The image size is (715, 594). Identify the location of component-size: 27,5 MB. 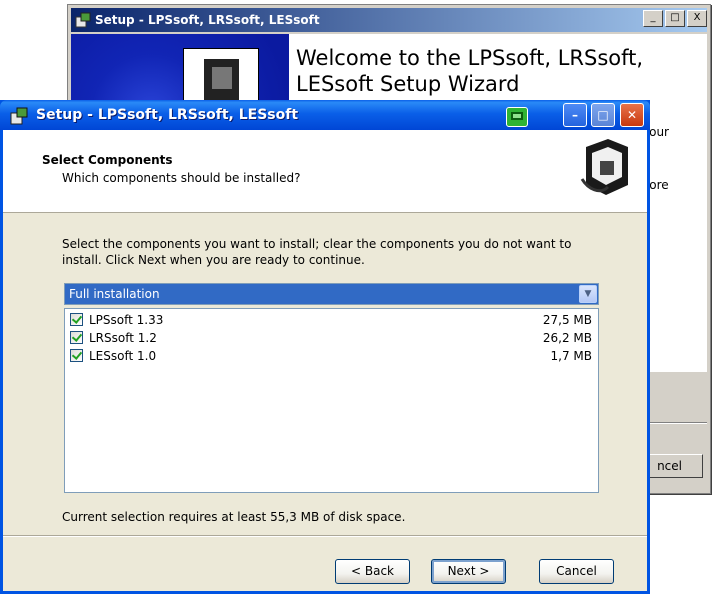
(567, 320).